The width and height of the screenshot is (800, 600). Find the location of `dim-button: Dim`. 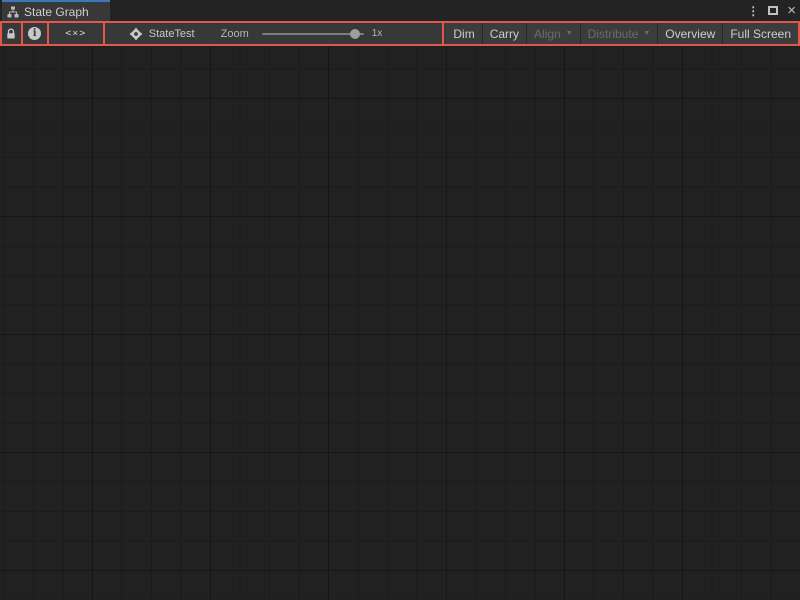

dim-button: Dim is located at coordinates (464, 33).